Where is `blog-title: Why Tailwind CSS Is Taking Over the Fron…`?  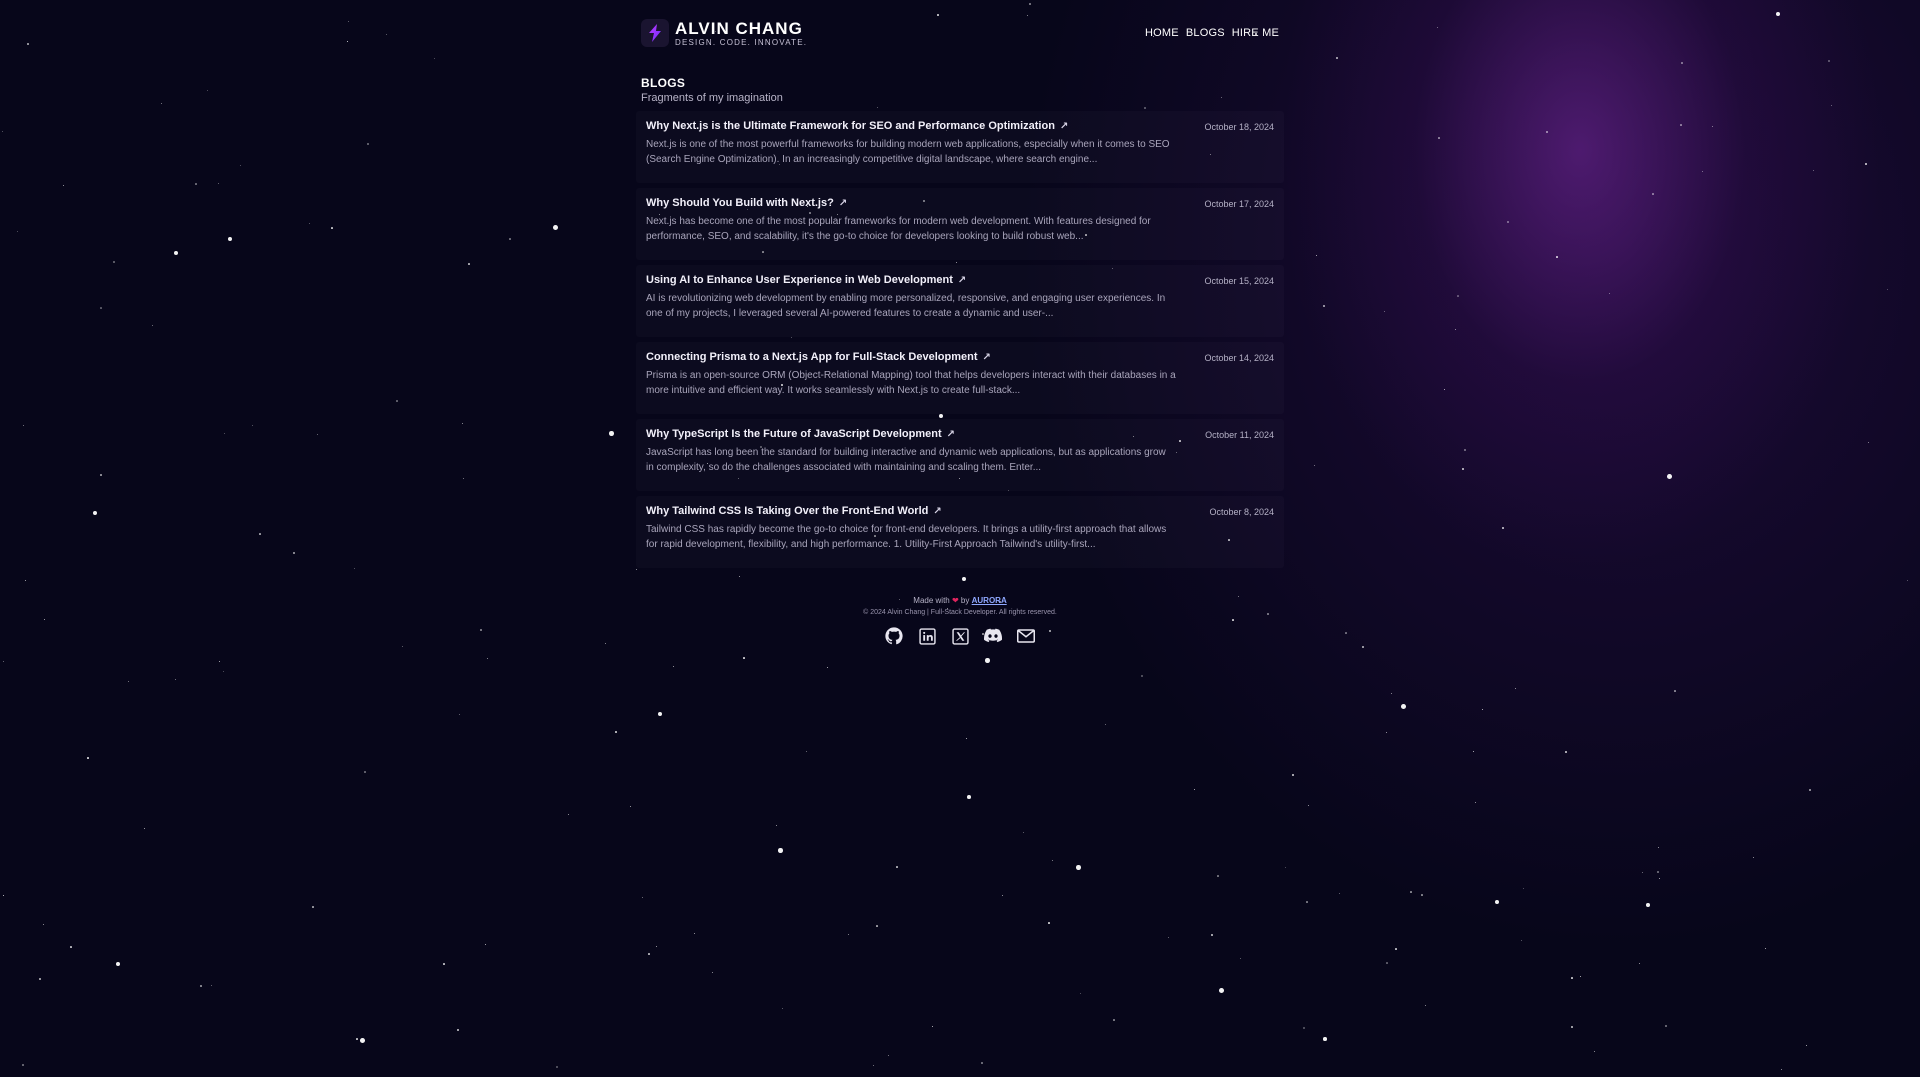 blog-title: Why Tailwind CSS Is Taking Over the Fron… is located at coordinates (787, 511).